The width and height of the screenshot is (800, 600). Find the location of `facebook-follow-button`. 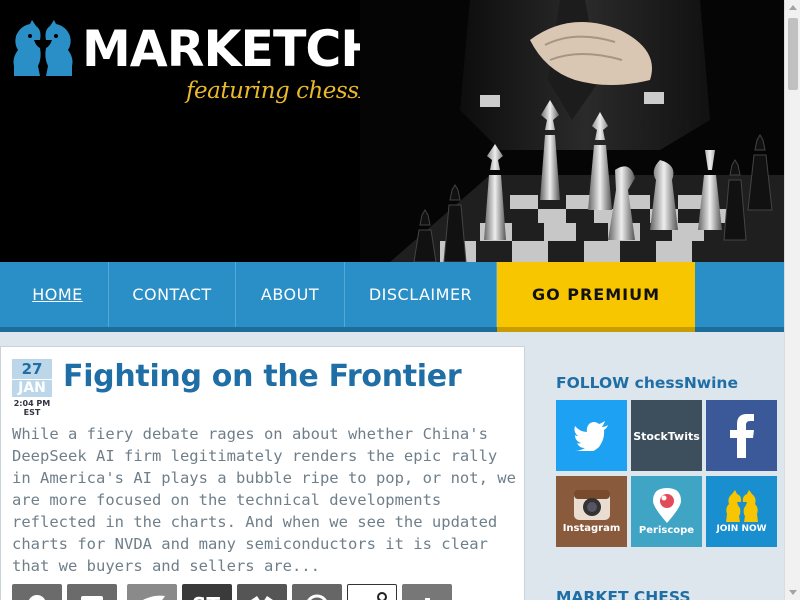

facebook-follow-button is located at coordinates (741, 435).